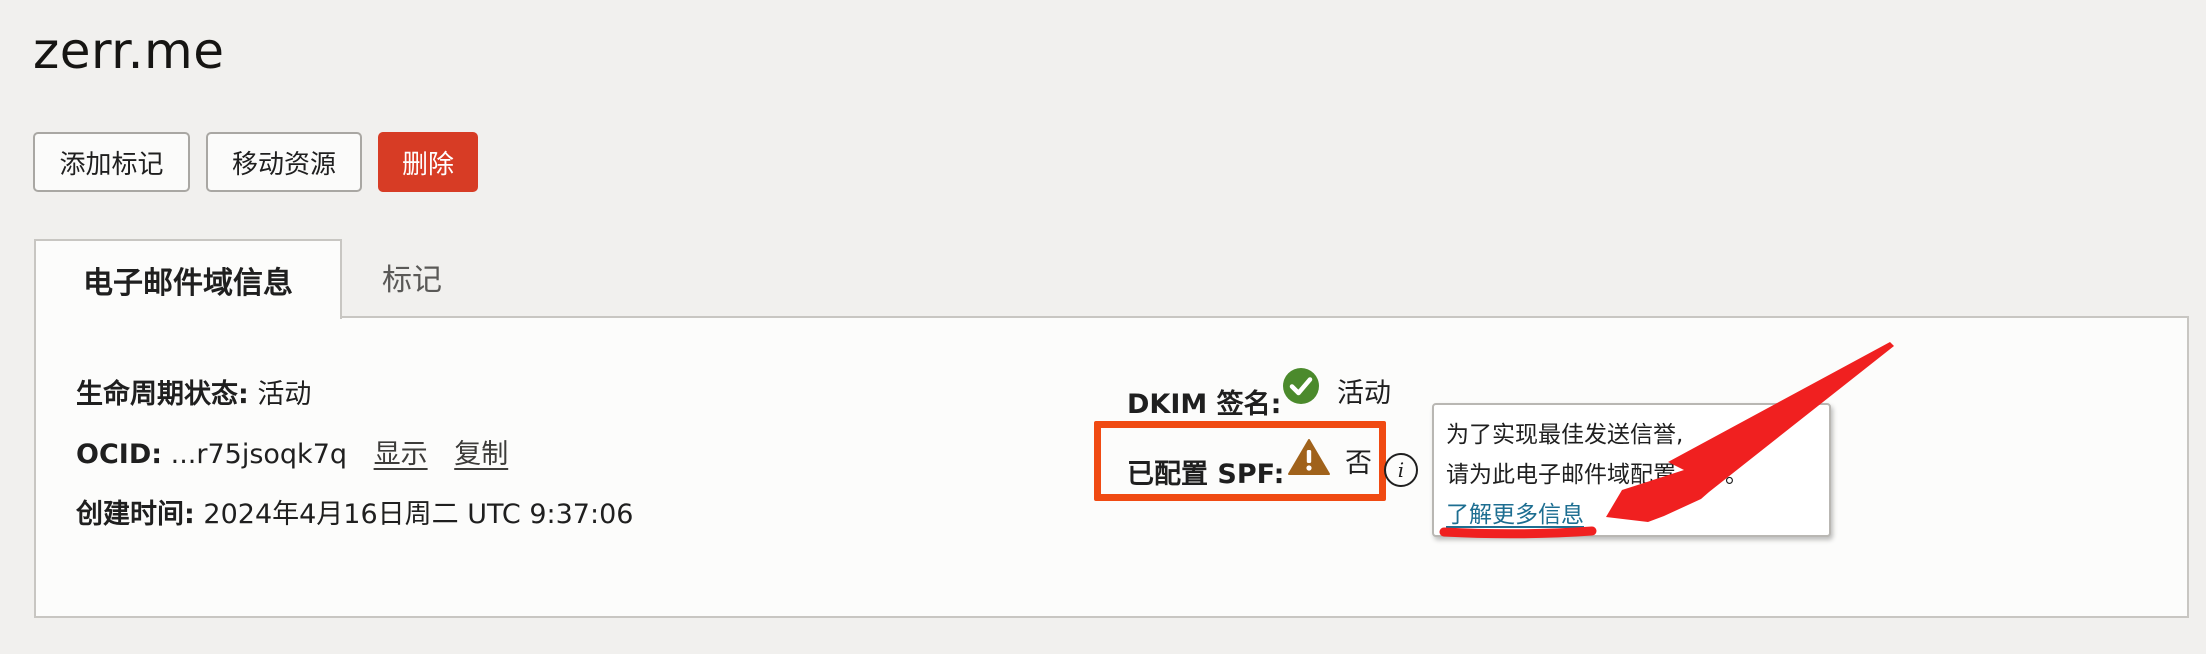  I want to click on lifecycle-label: 生命周期状态:, so click(162, 394).